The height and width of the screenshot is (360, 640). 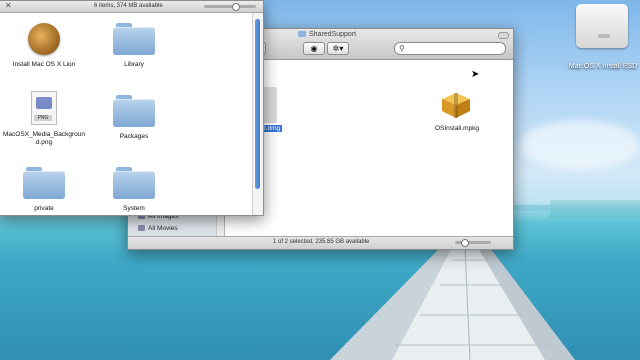 I want to click on toolbar-toggle-button, so click(x=503, y=35).